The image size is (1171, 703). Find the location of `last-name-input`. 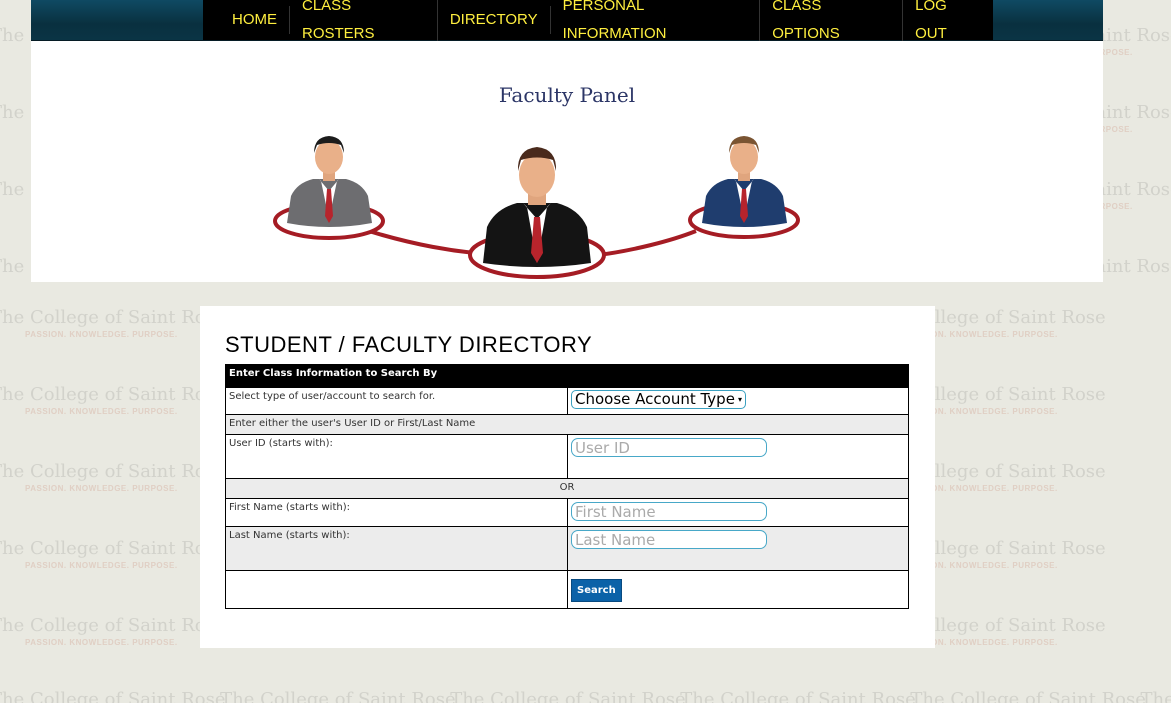

last-name-input is located at coordinates (669, 539).